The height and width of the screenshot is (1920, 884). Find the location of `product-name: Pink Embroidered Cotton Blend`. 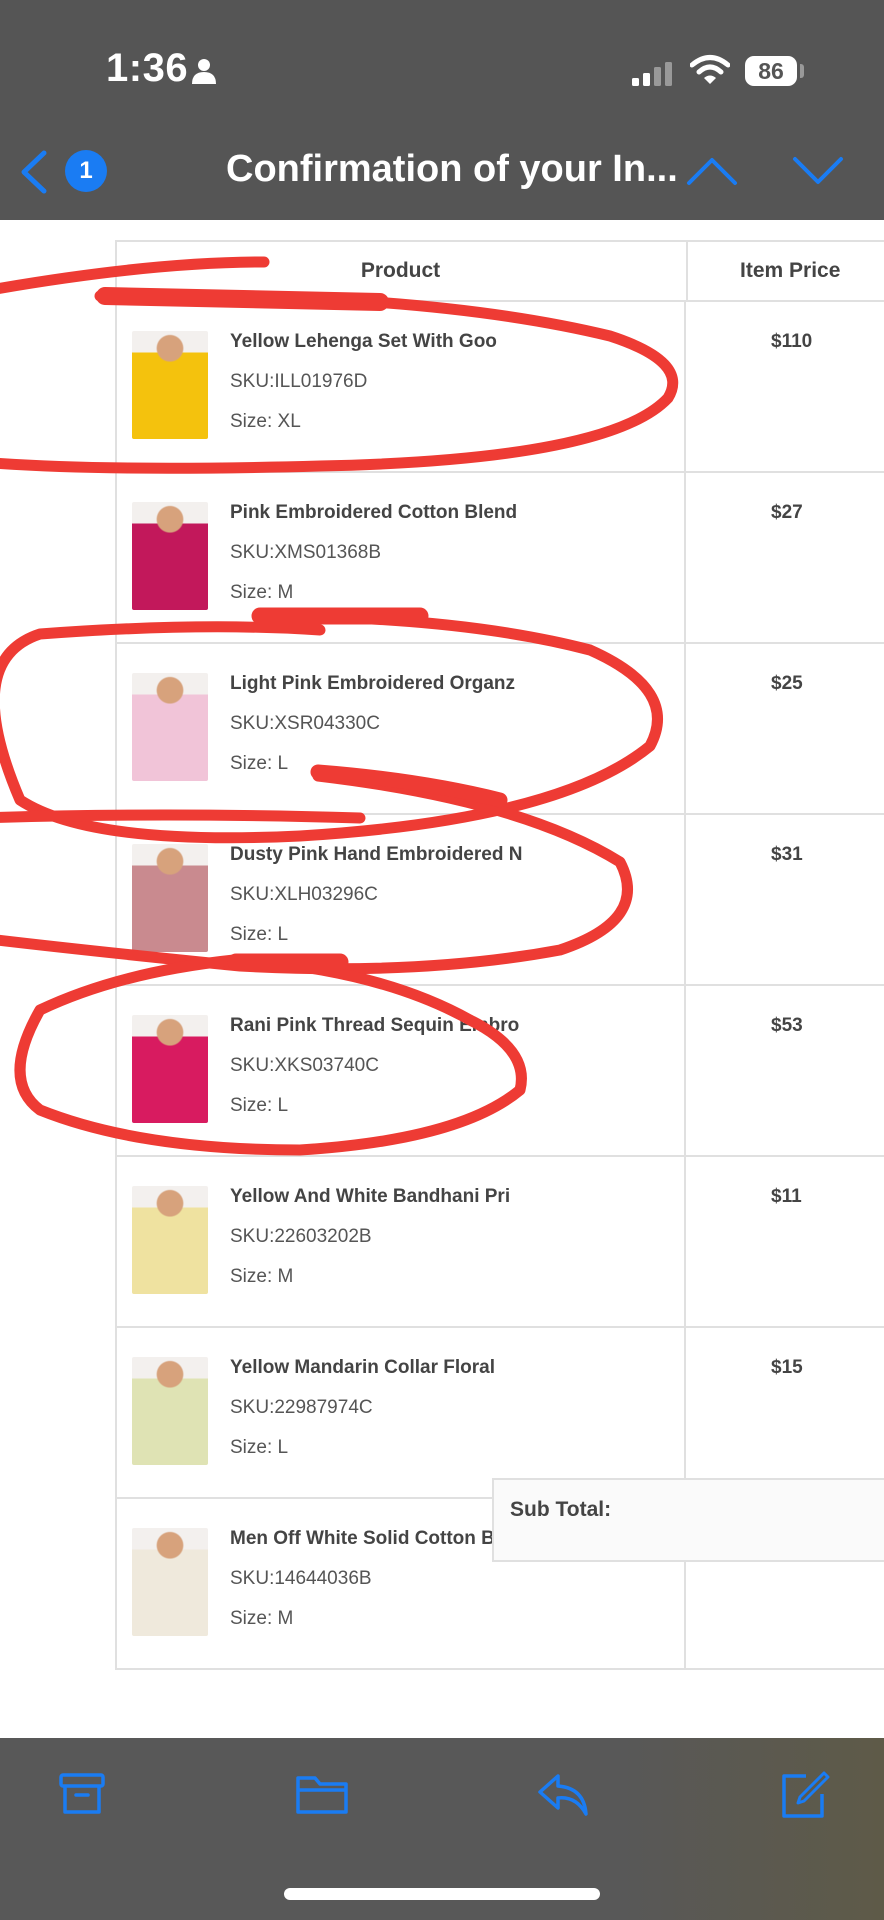

product-name: Pink Embroidered Cotton Blend is located at coordinates (374, 512).